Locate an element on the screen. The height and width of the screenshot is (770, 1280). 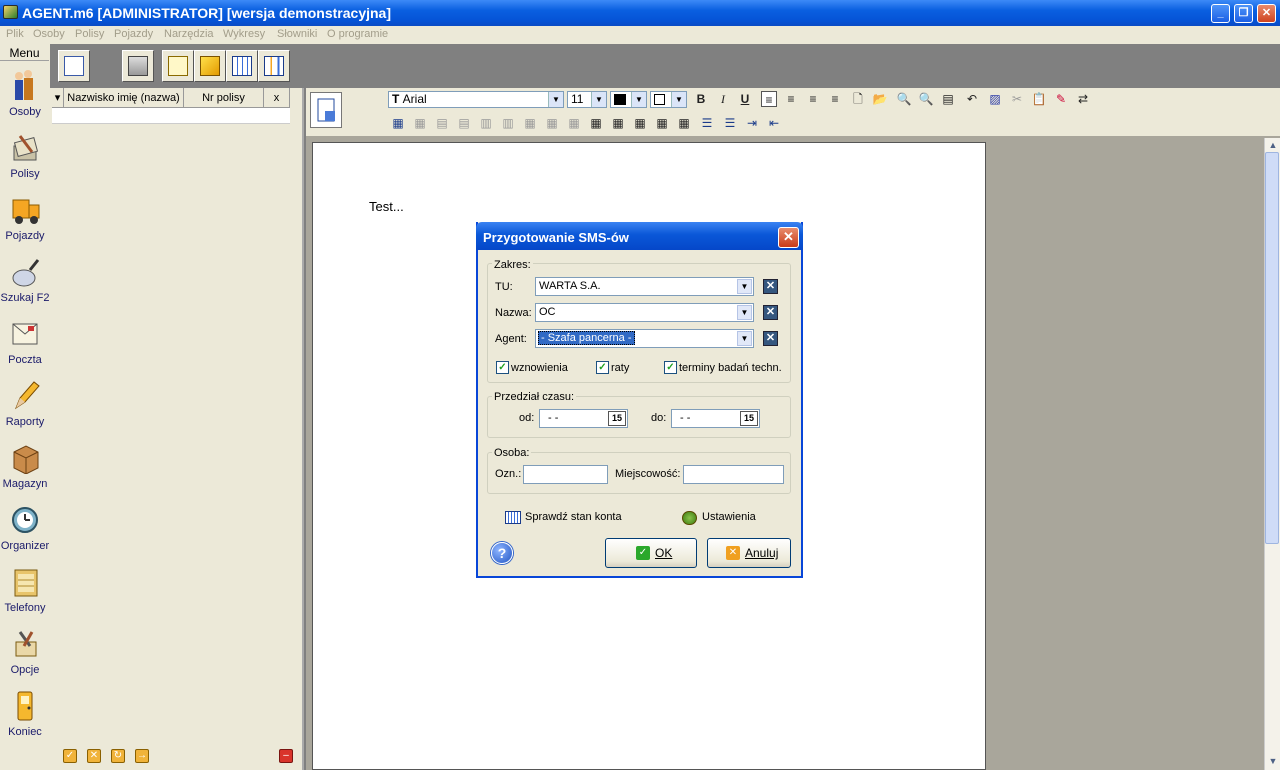
quick-action-button is located at coordinates (210, 66).